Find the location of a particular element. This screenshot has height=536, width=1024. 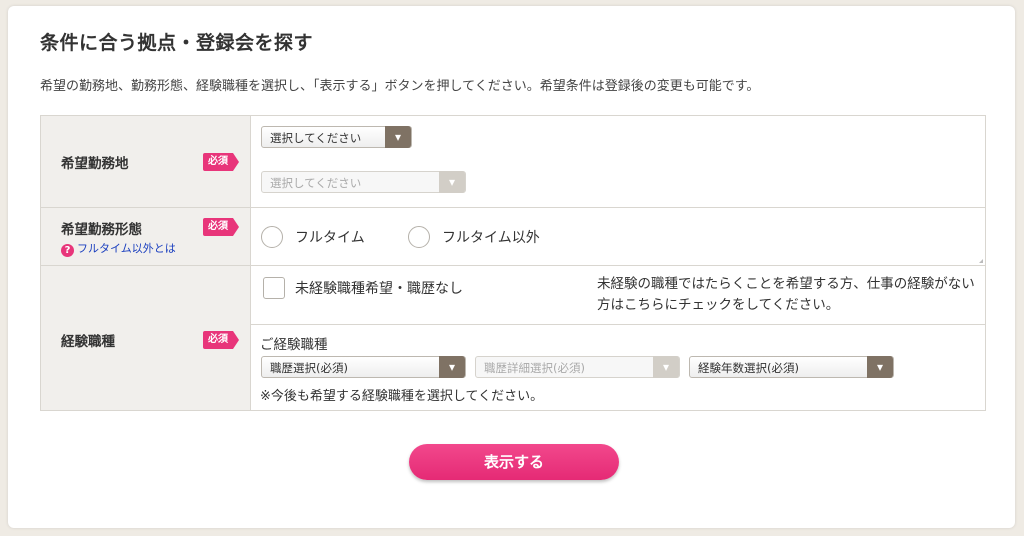

fulltime-help-link: ? フルタイム以外とは is located at coordinates (118, 248).